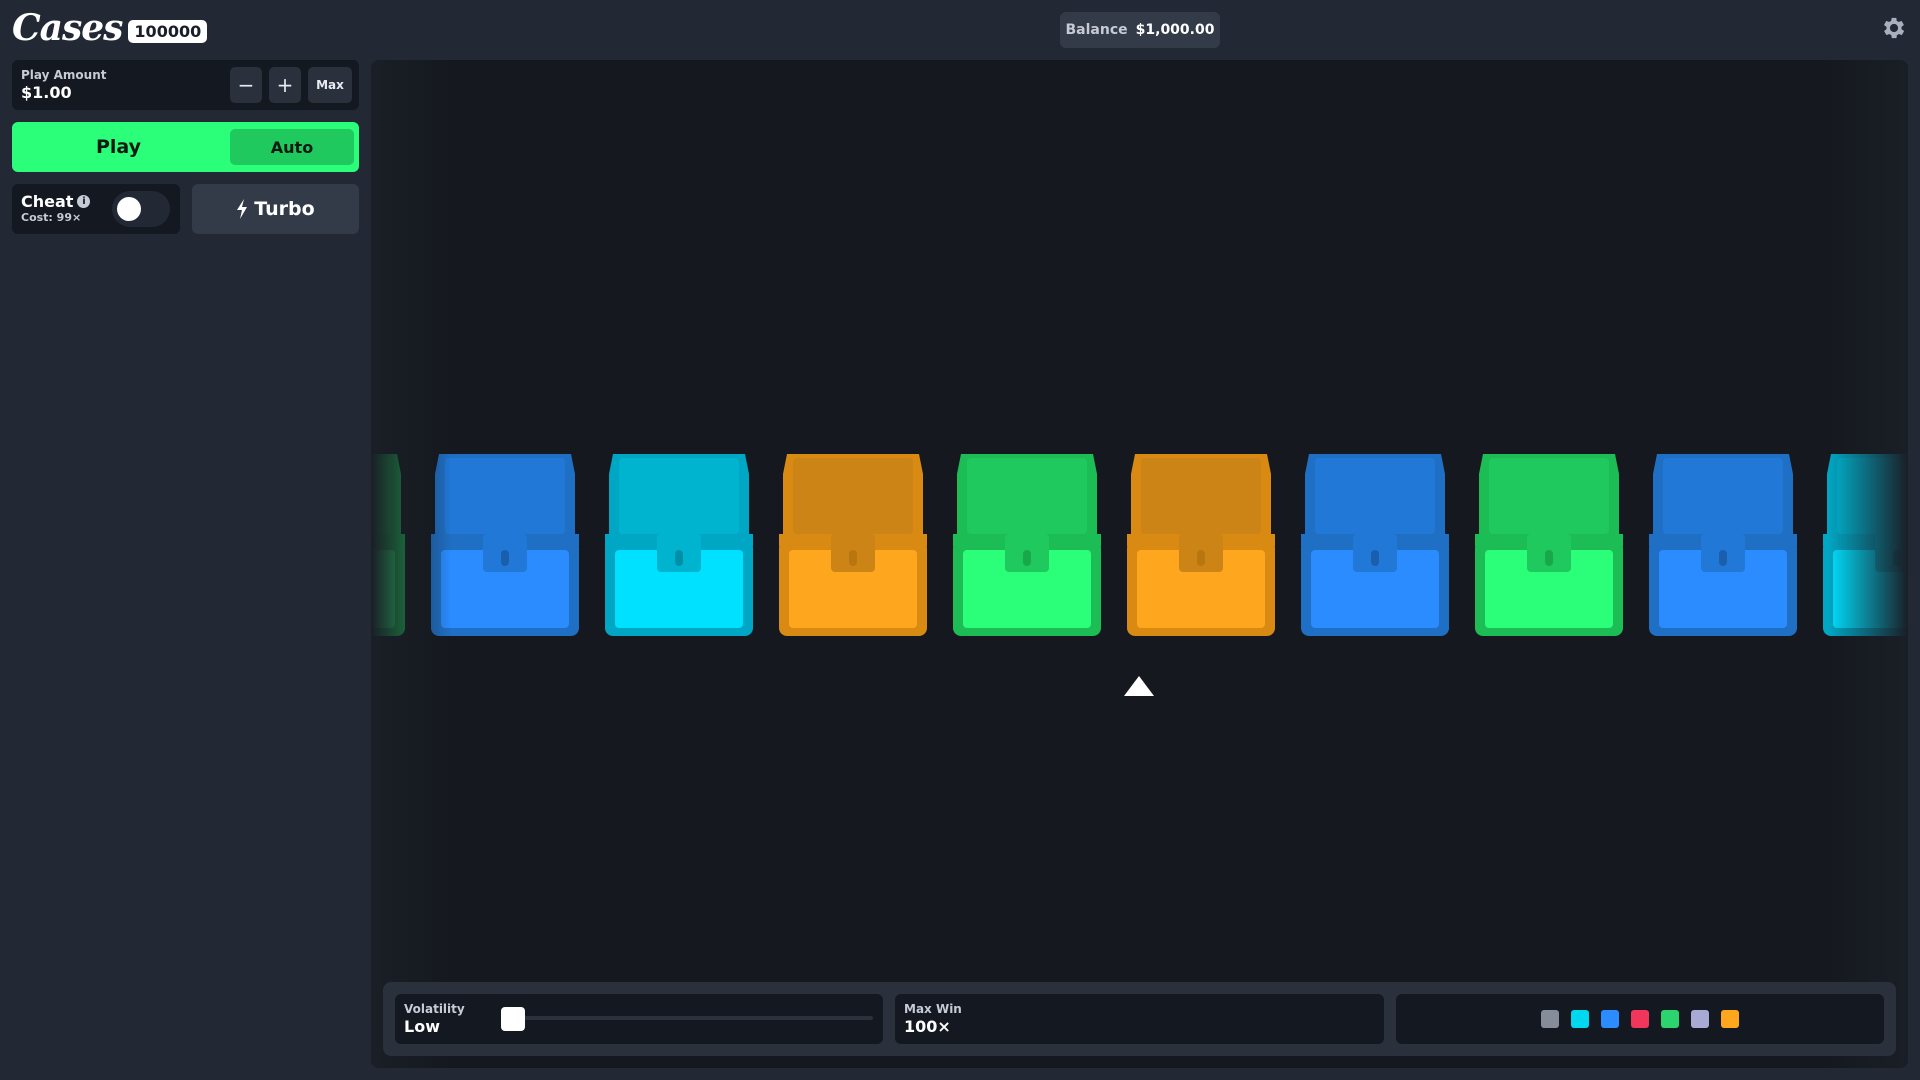  Describe the element at coordinates (960, 30) in the screenshot. I see `top-bar: Cases 100000 Balance $1,000.00` at that location.